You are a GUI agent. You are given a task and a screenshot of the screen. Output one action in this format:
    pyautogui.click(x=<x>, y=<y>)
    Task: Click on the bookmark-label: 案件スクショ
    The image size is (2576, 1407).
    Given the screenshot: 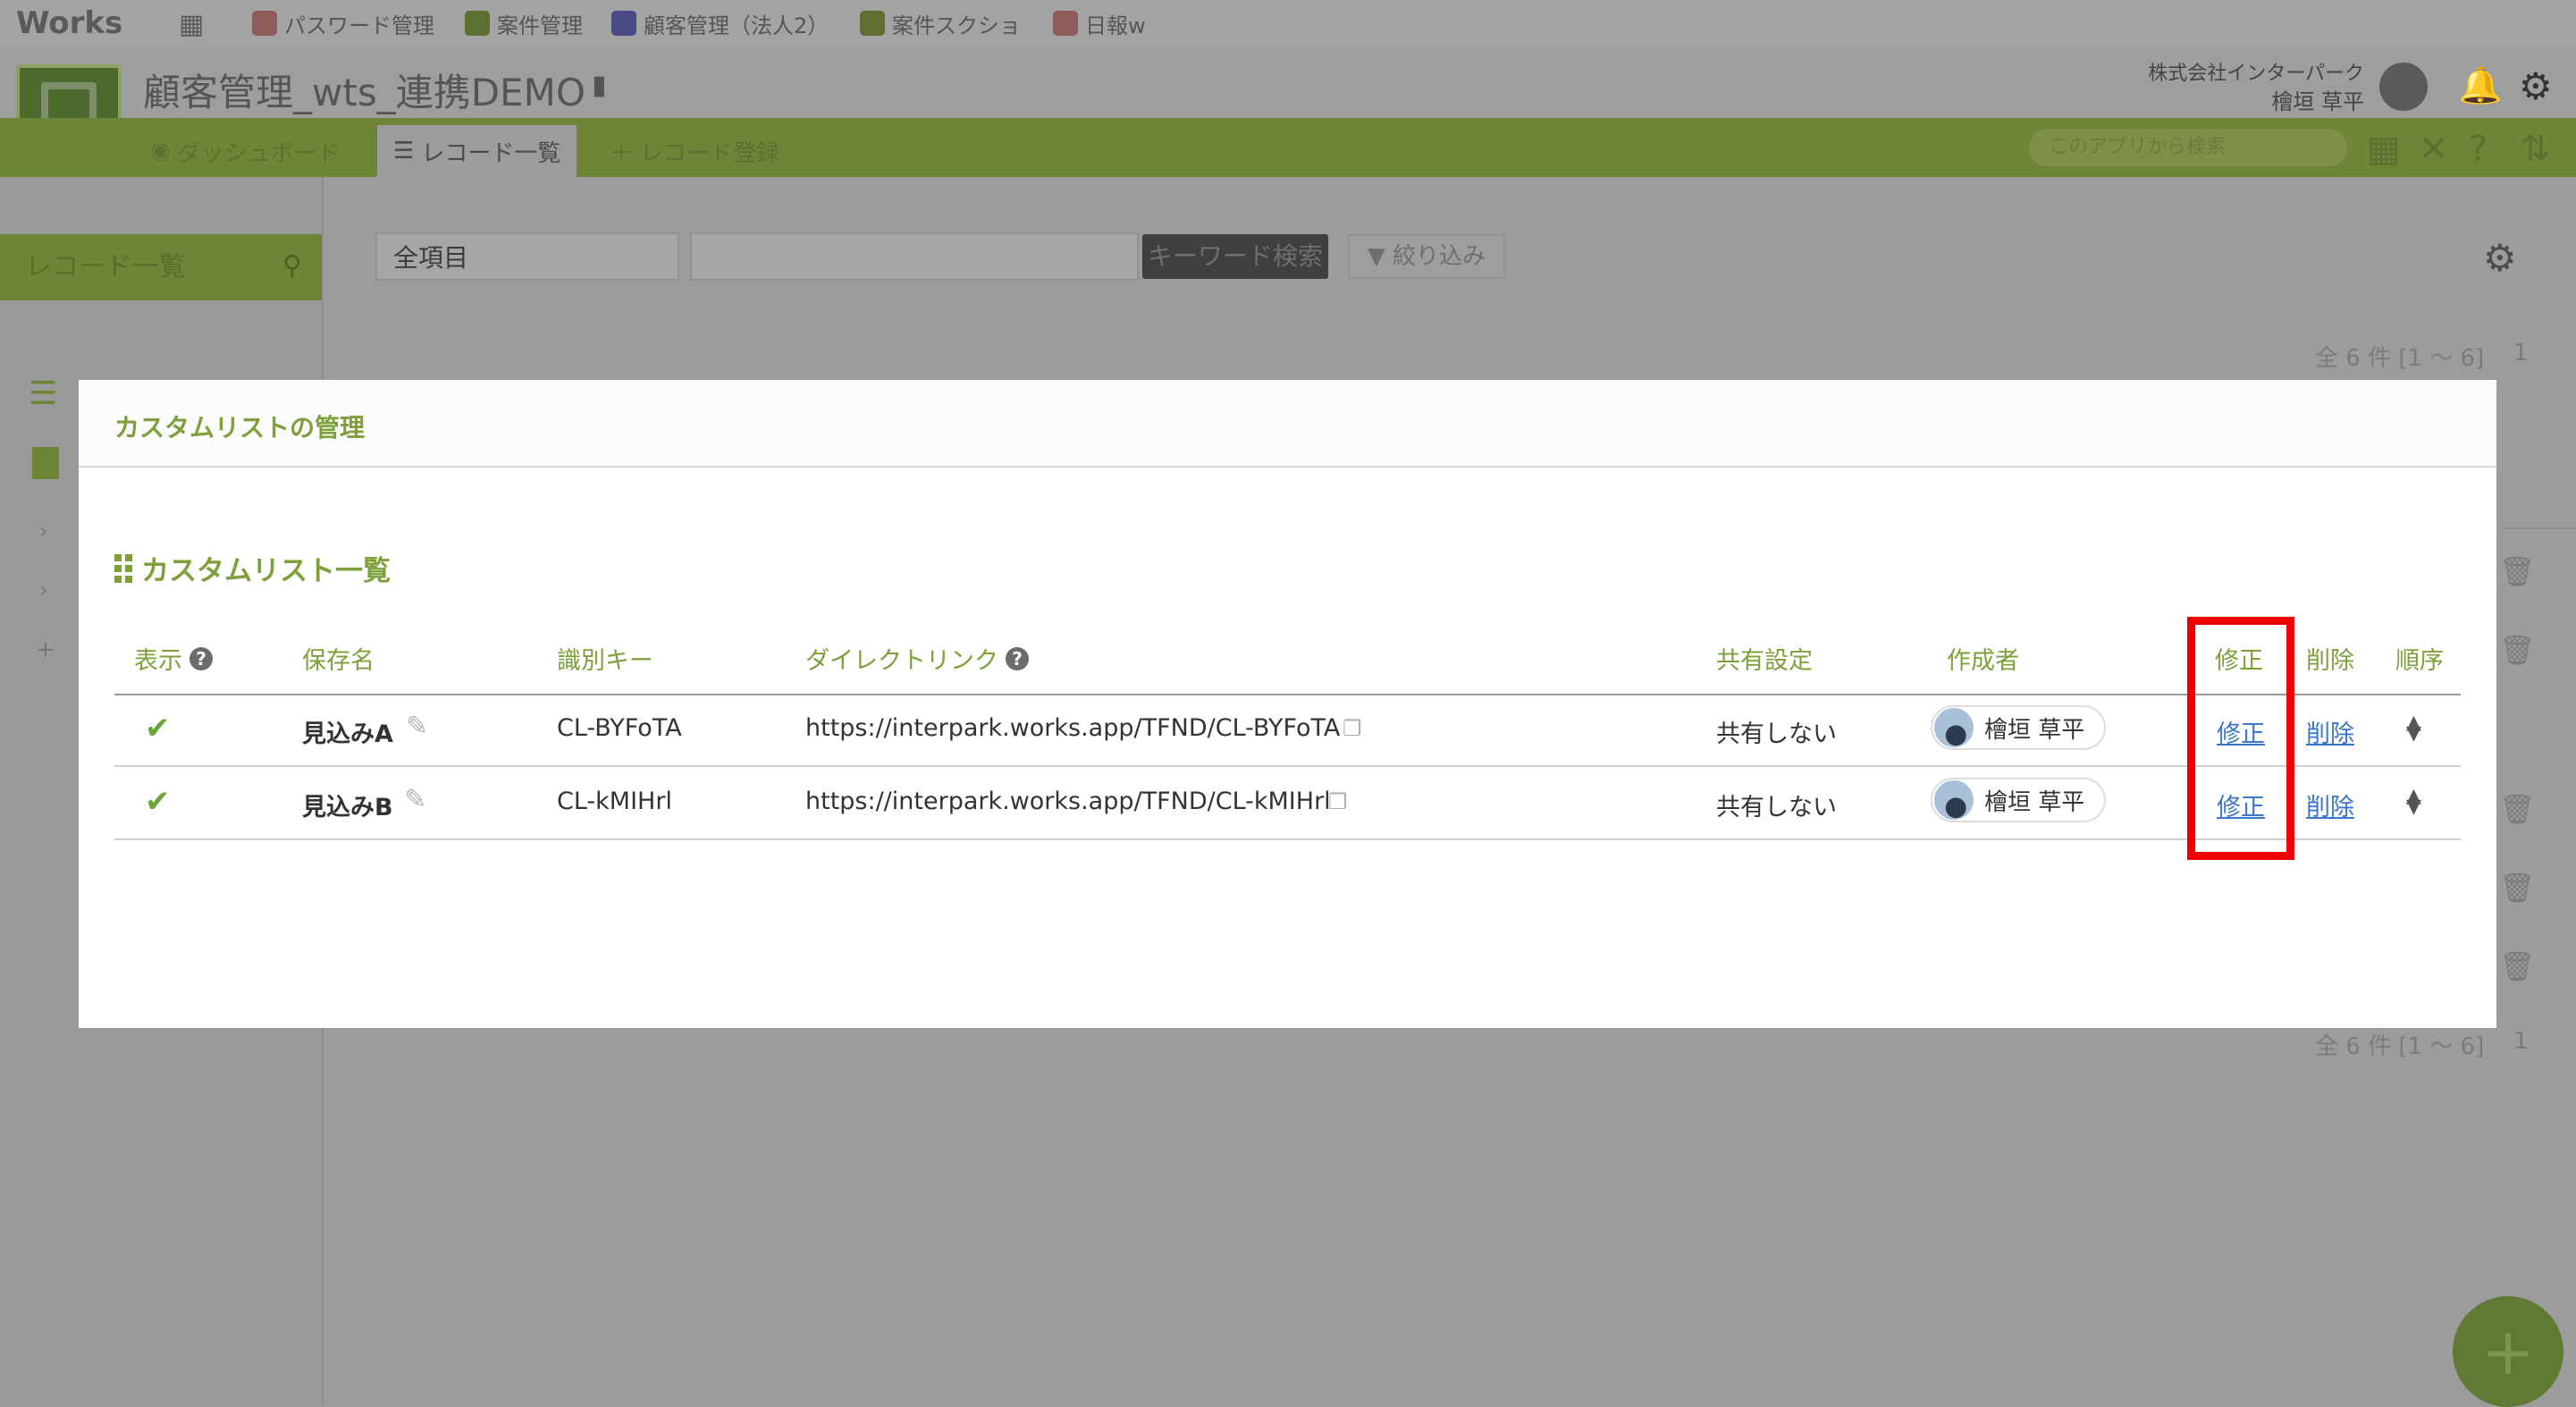 What is the action you would take?
    pyautogui.click(x=957, y=25)
    